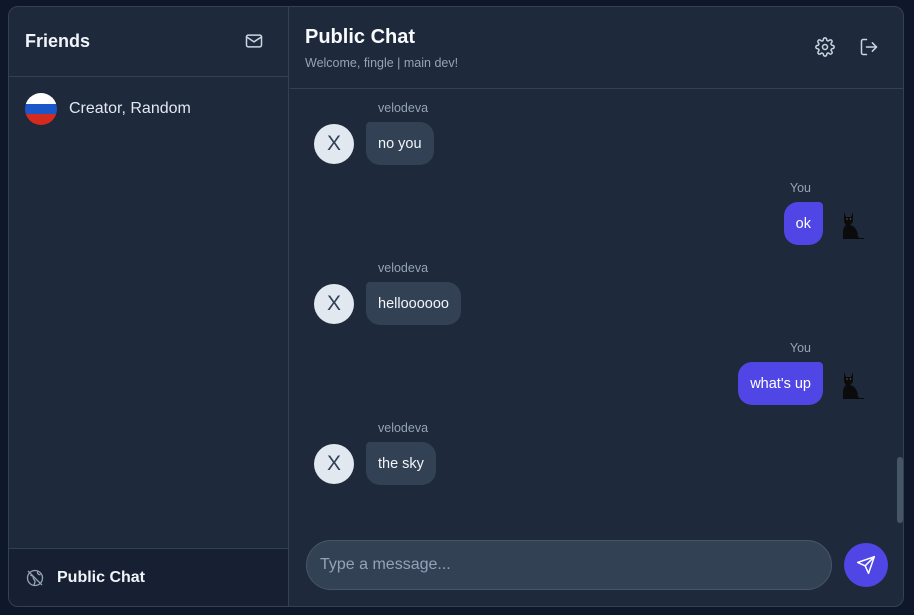  Describe the element at coordinates (596, 369) in the screenshot. I see `message-row: You what's up` at that location.